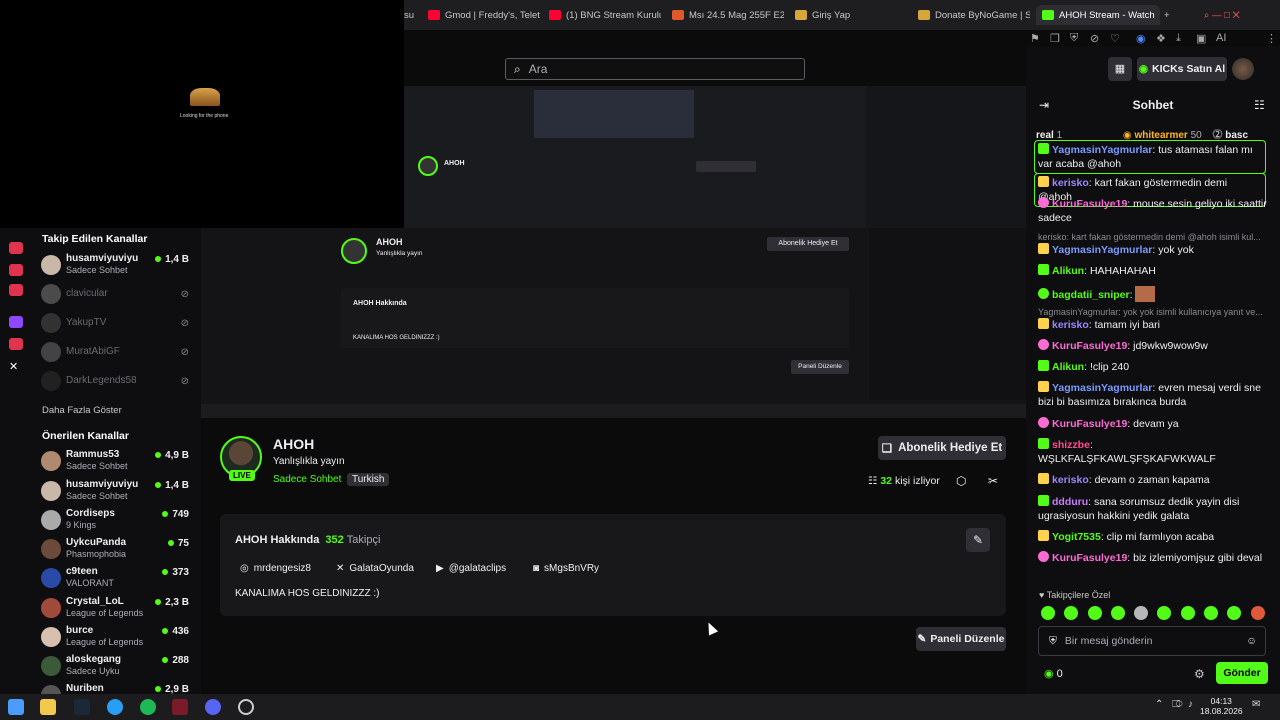 Image resolution: width=1280 pixels, height=720 pixels. Describe the element at coordinates (850, 15) in the screenshot. I see `browser-tab: Giriş Yap` at that location.